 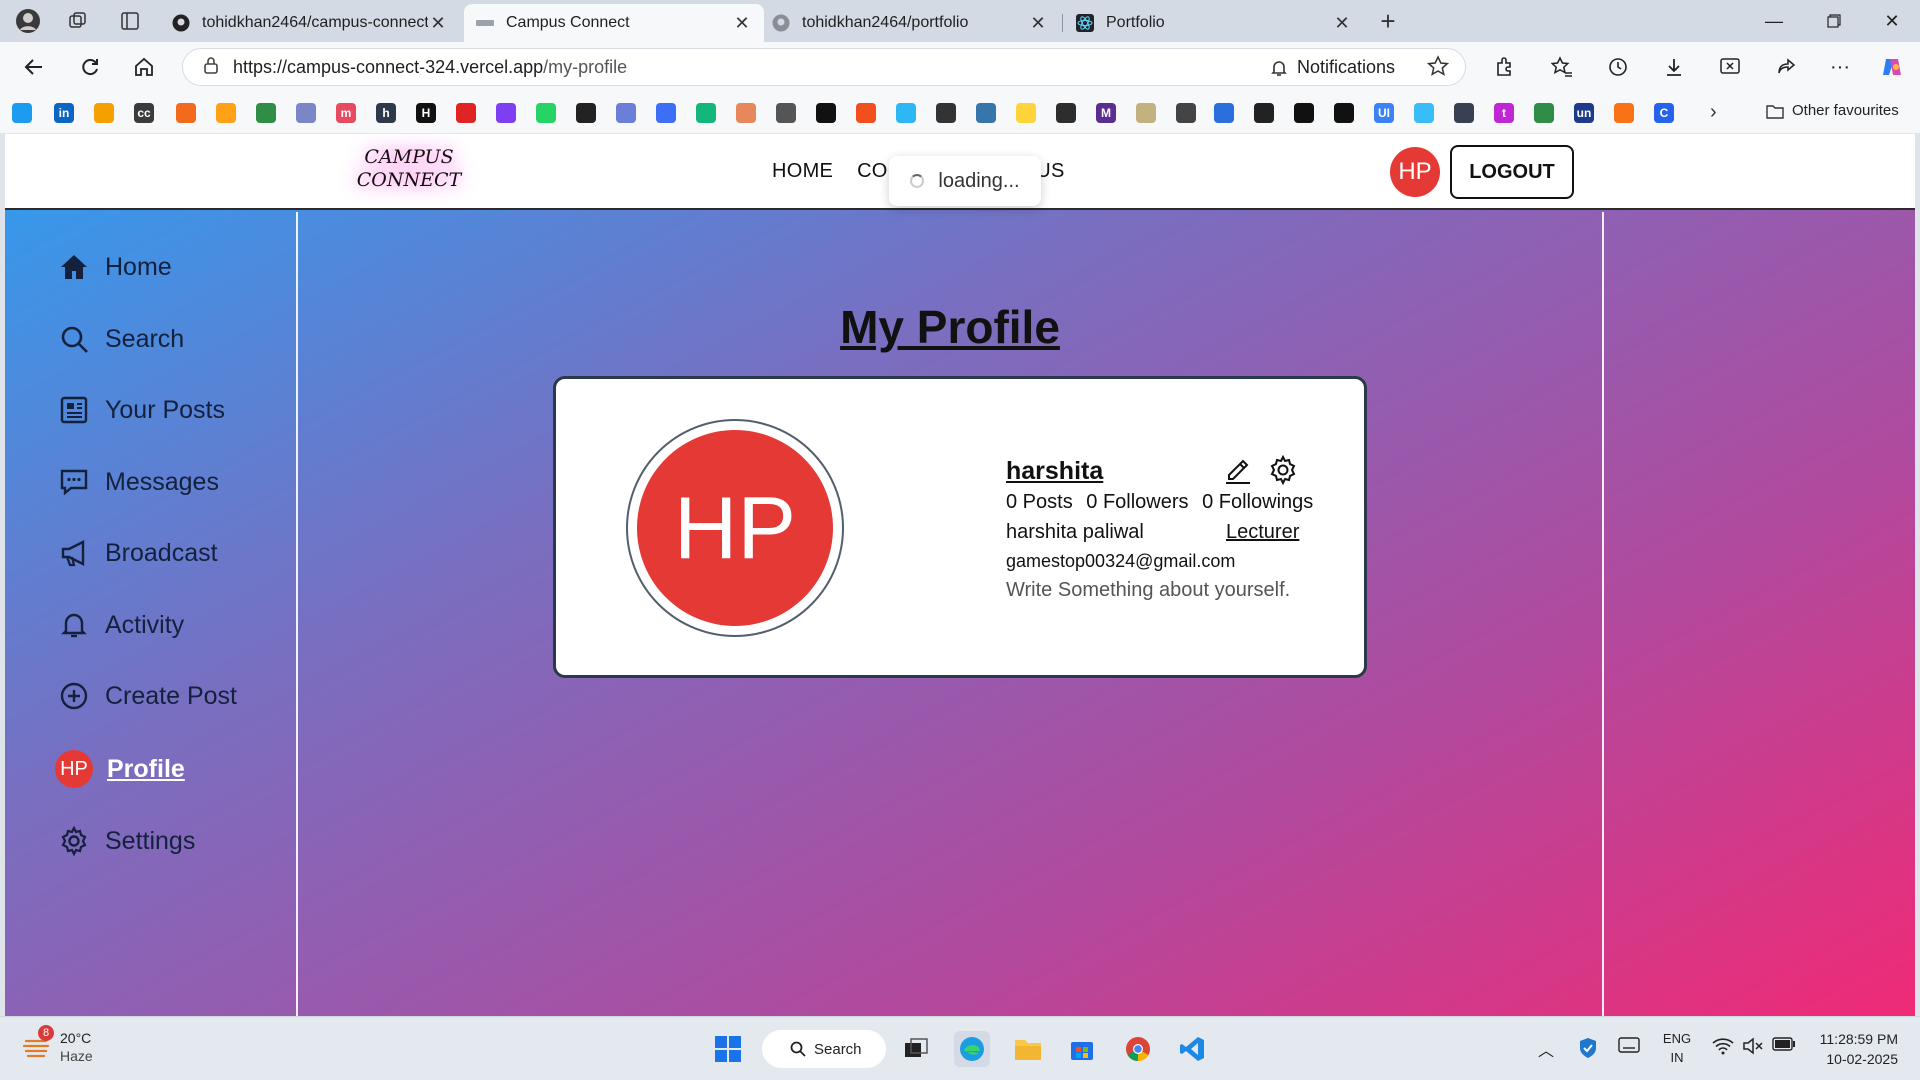 What do you see at coordinates (906, 113) in the screenshot?
I see `flutter-icon` at bounding box center [906, 113].